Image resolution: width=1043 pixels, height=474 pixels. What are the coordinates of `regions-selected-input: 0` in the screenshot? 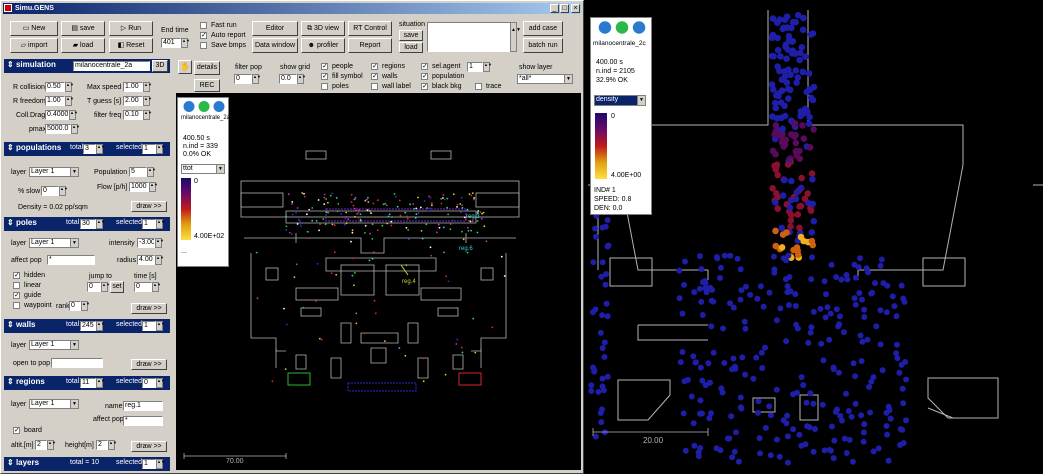 It's located at (149, 383).